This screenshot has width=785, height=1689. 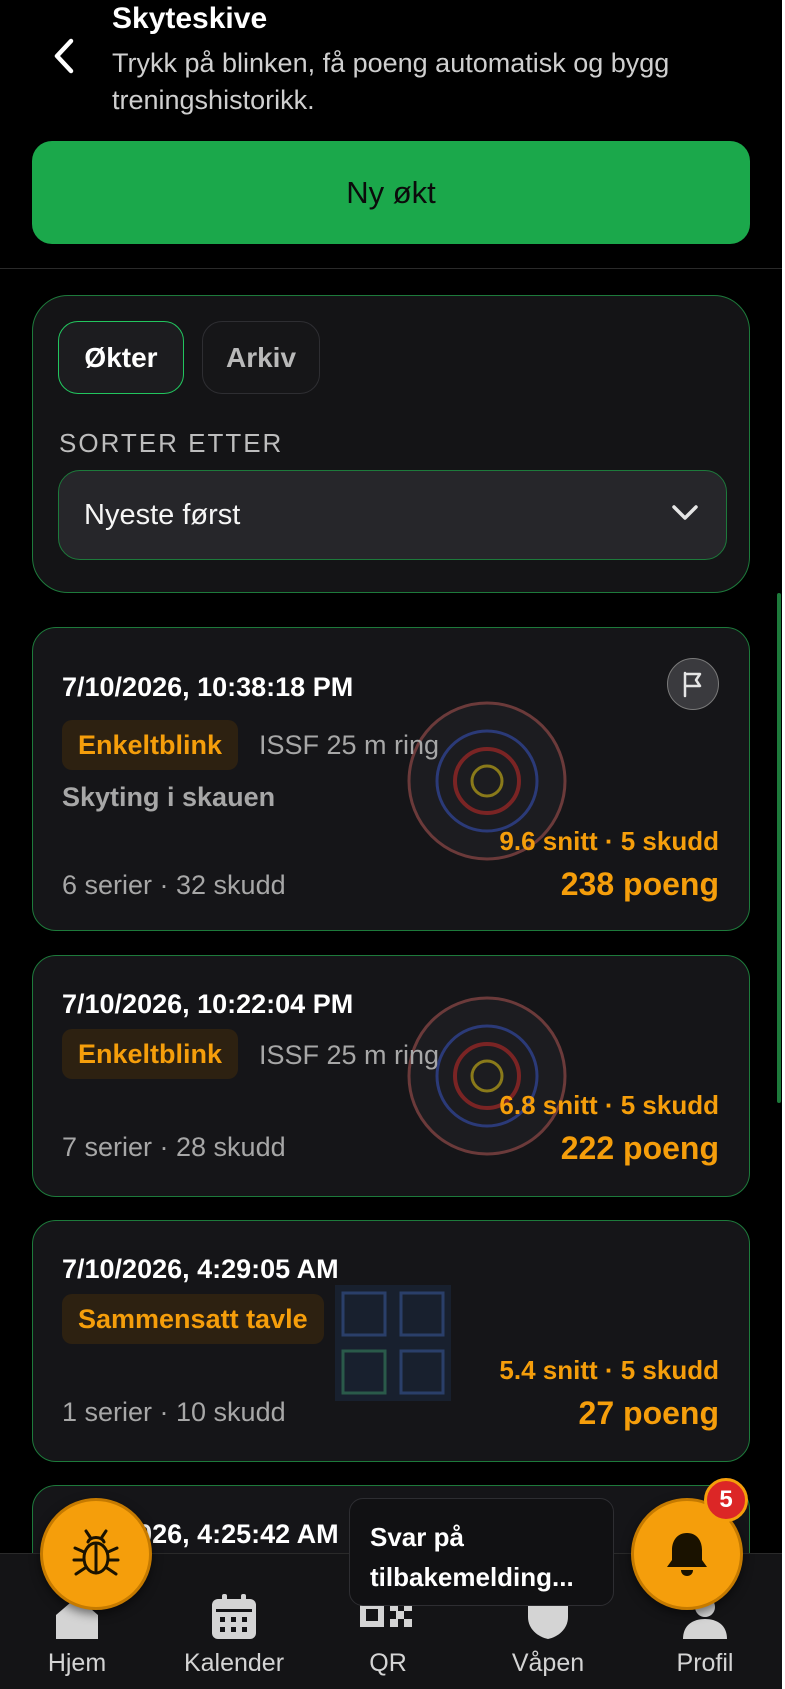 I want to click on session-date: 7/10/2026, 10:38:18 PM, so click(x=208, y=687).